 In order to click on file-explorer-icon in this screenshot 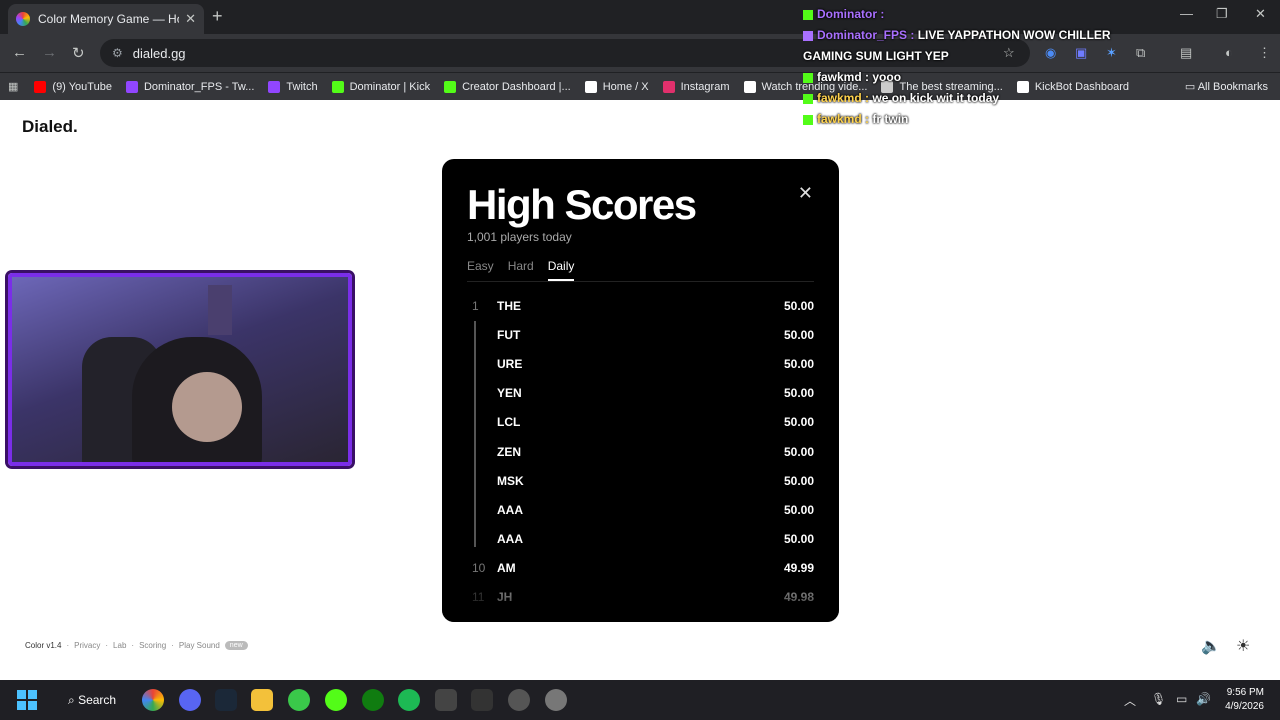, I will do `click(262, 700)`.